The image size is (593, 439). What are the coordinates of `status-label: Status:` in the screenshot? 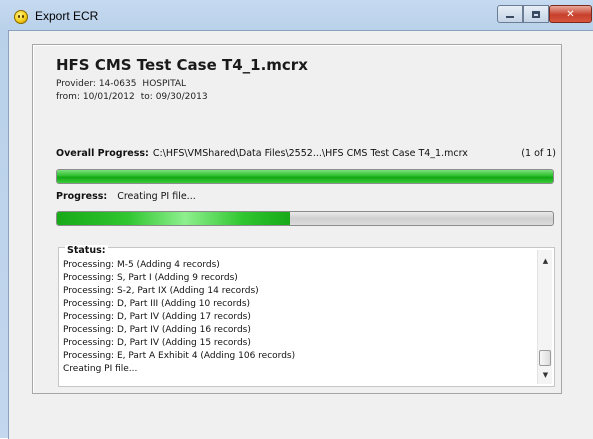 It's located at (86, 250).